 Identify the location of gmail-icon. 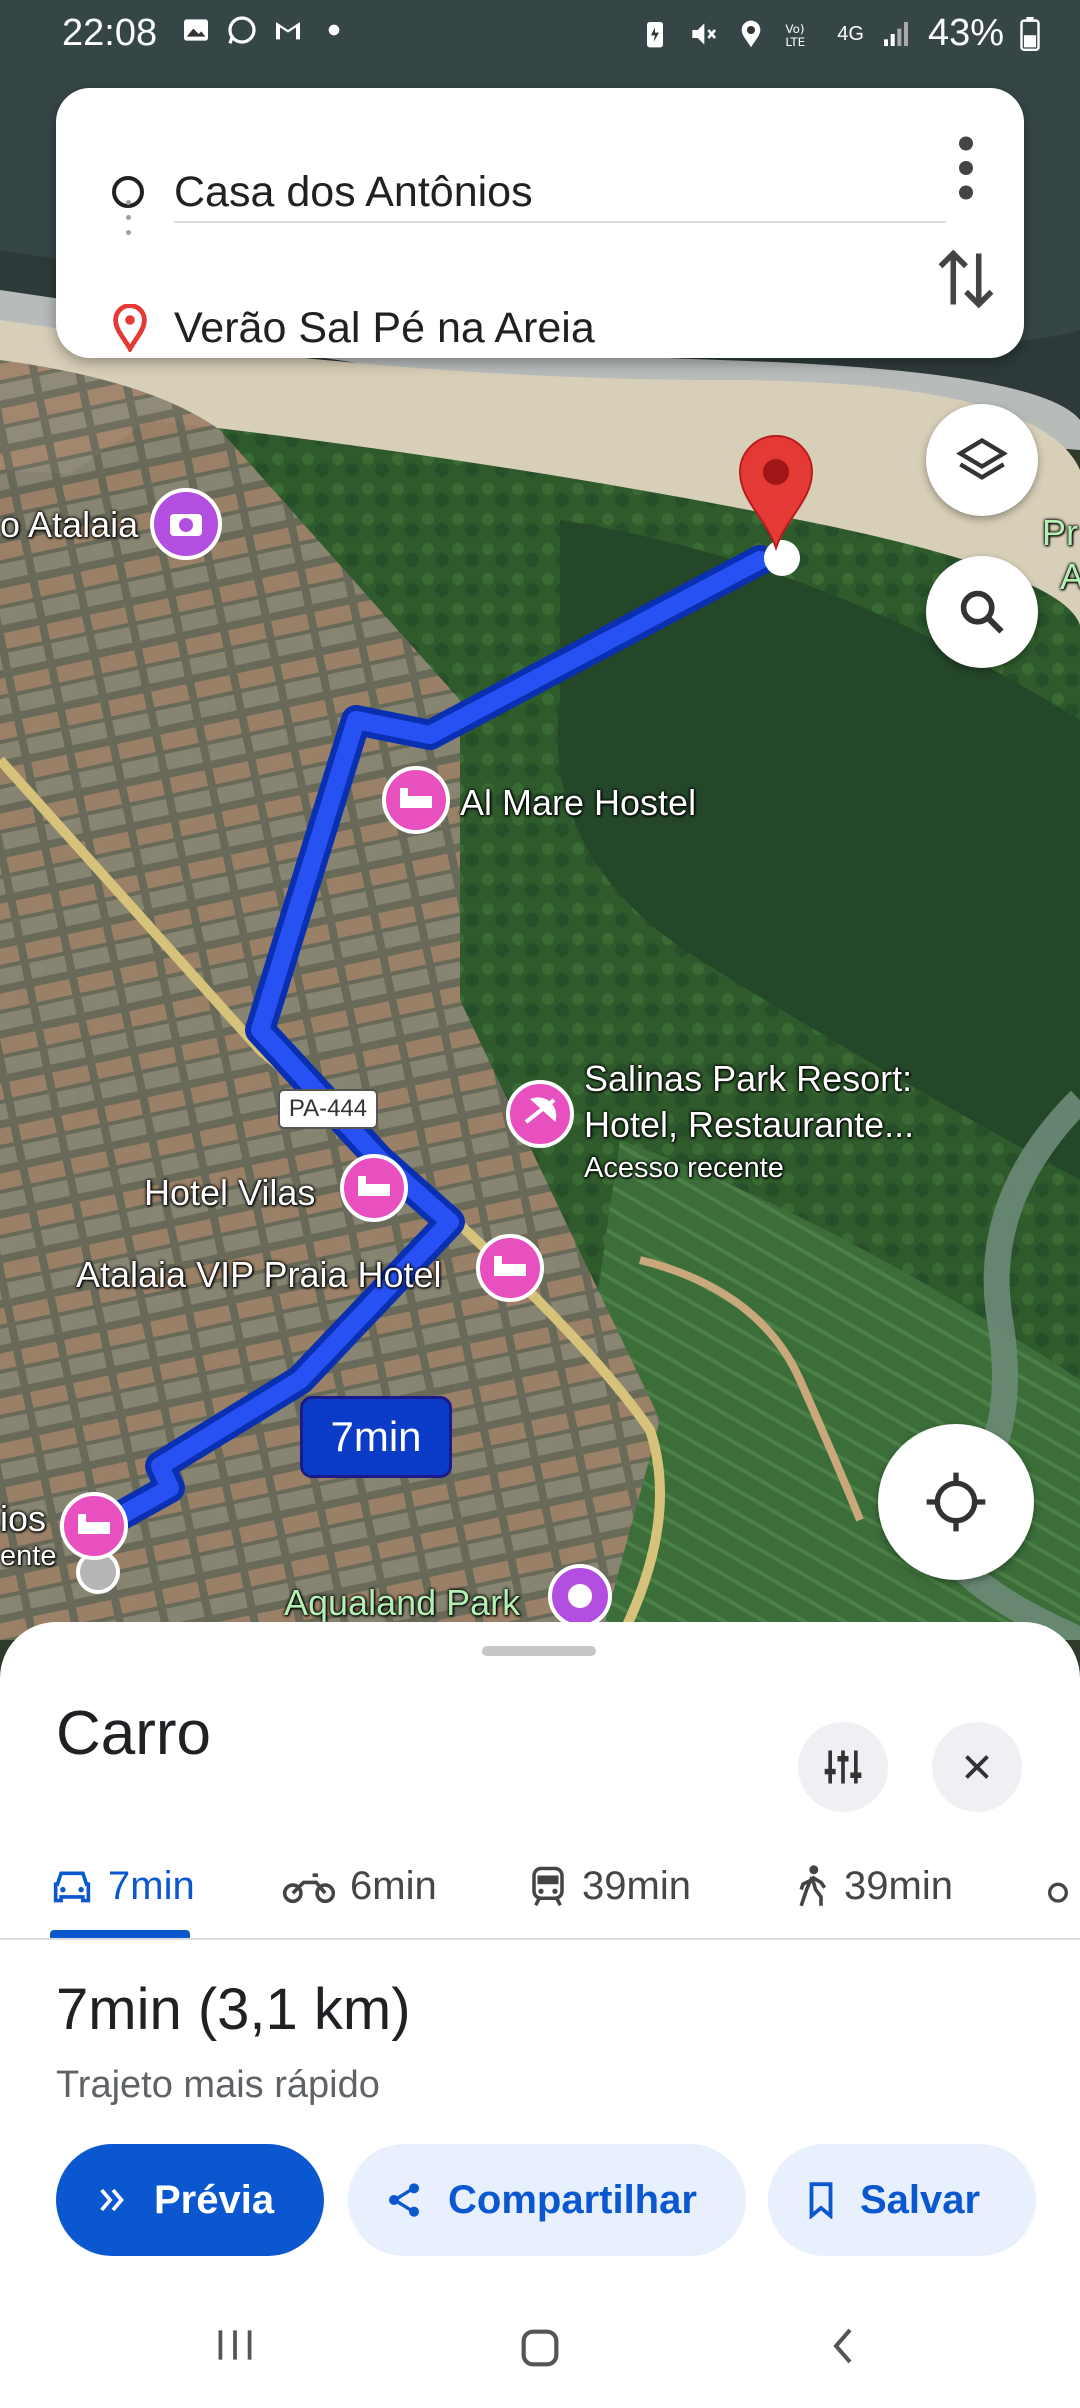
(288, 31).